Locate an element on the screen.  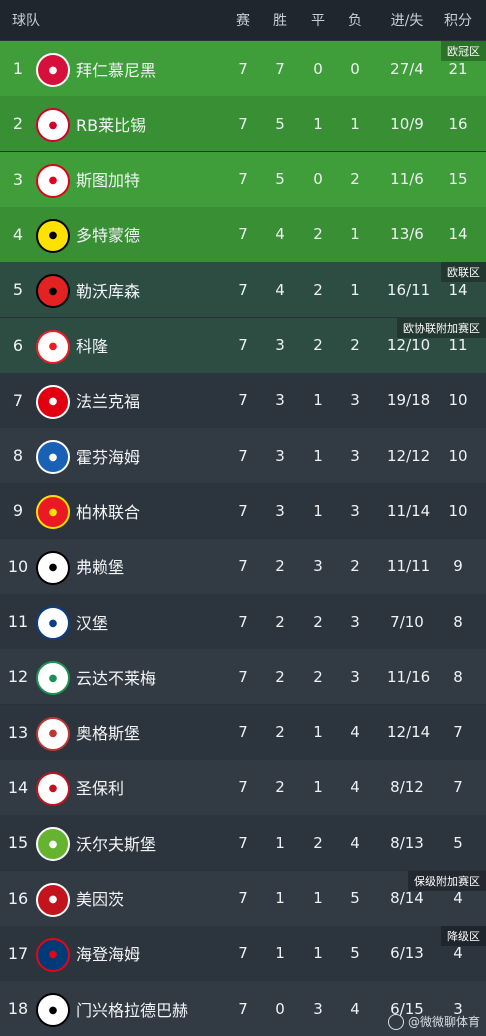
team-name: 门兴格拉德巴赫 is located at coordinates (132, 1009).